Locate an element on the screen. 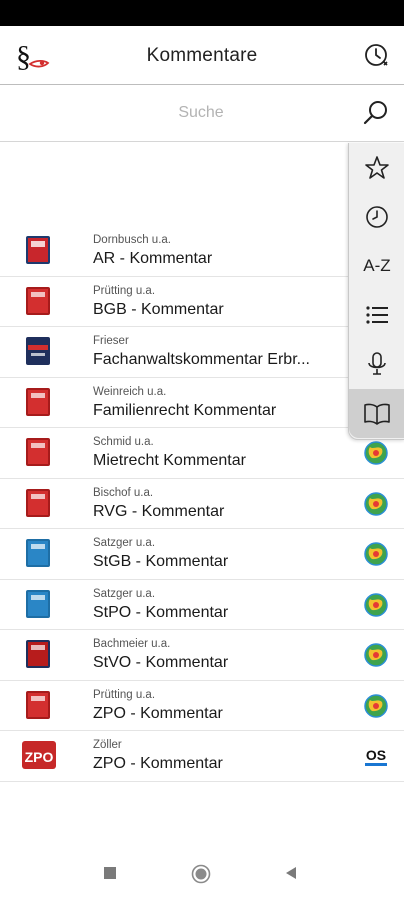 The image size is (404, 900). list-item: Satzger u.a. StGB - Kommentar is located at coordinates (202, 554).